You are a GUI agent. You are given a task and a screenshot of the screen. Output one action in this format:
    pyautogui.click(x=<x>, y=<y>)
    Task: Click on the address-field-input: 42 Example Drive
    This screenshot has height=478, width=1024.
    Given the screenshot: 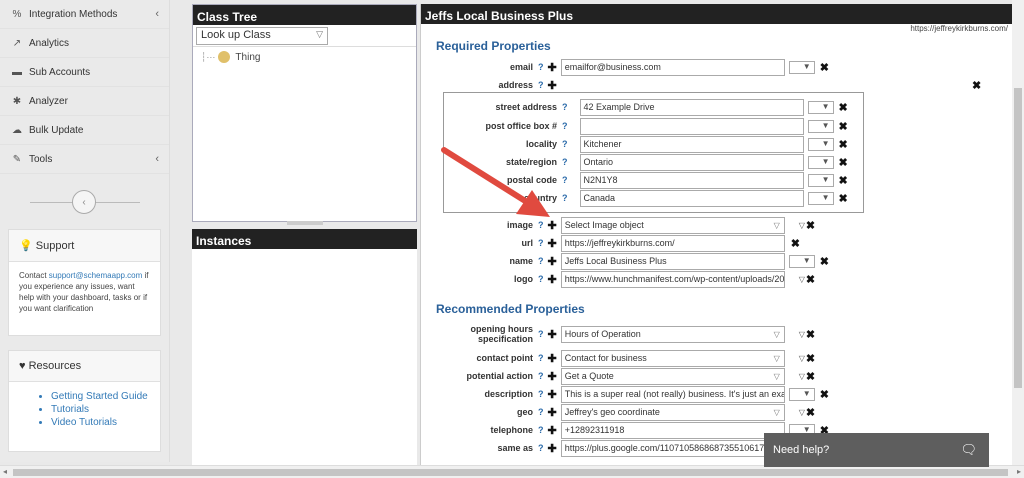 What is the action you would take?
    pyautogui.click(x=691, y=107)
    